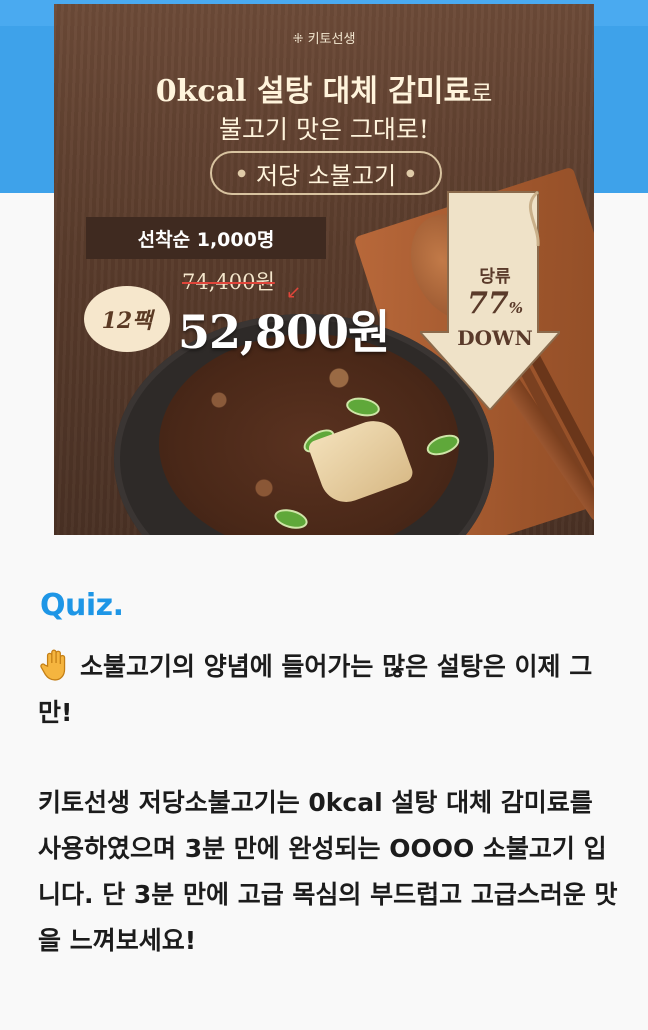 The height and width of the screenshot is (1030, 648). I want to click on sale-price: 52,800원, so click(284, 332).